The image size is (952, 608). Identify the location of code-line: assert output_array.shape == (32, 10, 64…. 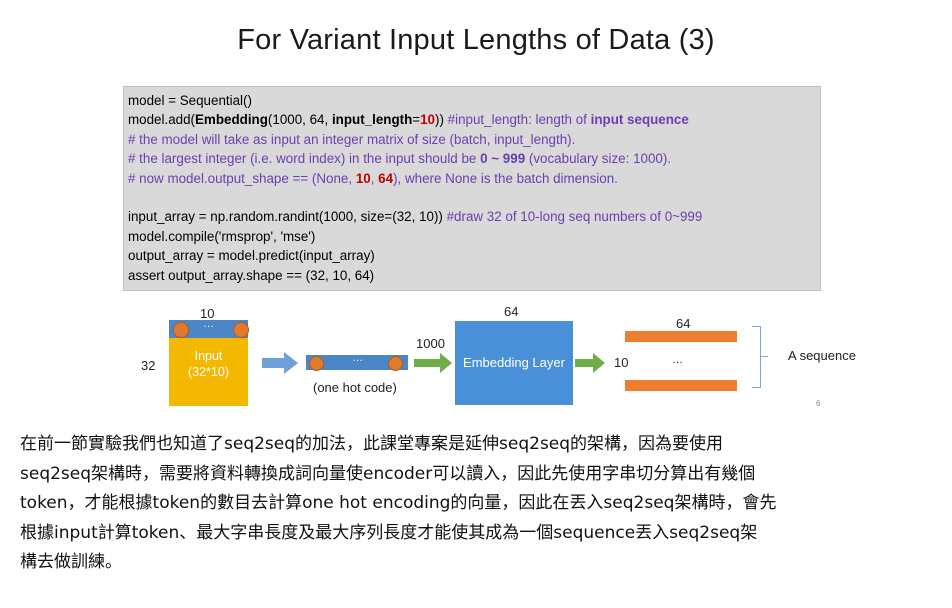
(251, 275).